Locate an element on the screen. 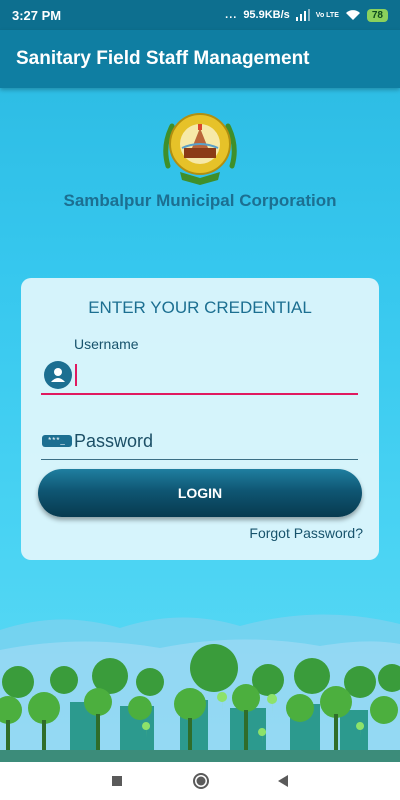  status-time: 3:27 PM is located at coordinates (37, 15).